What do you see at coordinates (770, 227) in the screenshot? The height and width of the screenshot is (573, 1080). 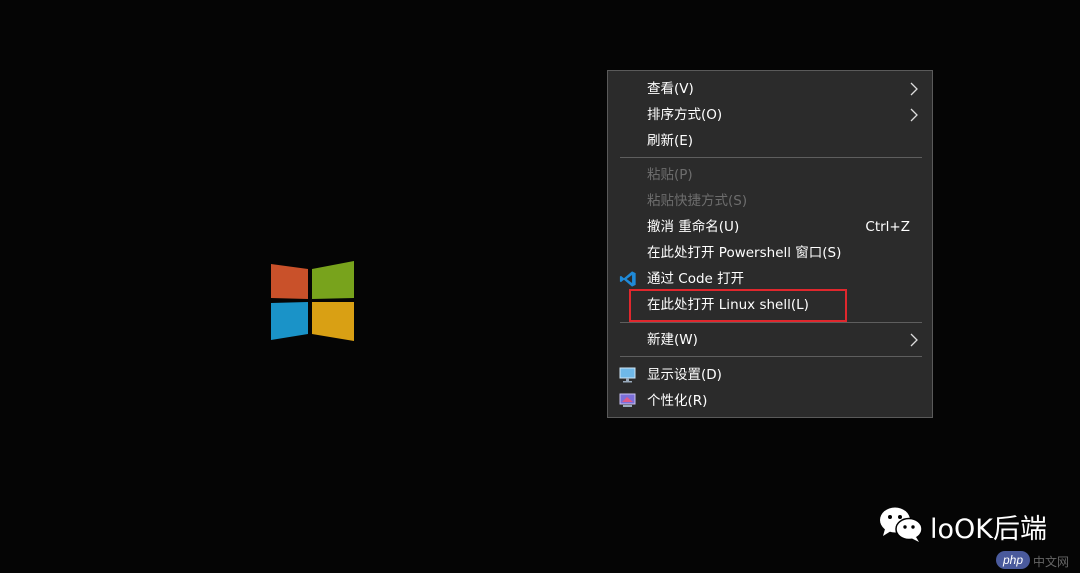 I see `menu-item-undo-rename: 撤消 重命名(U) Ctrl+Z` at bounding box center [770, 227].